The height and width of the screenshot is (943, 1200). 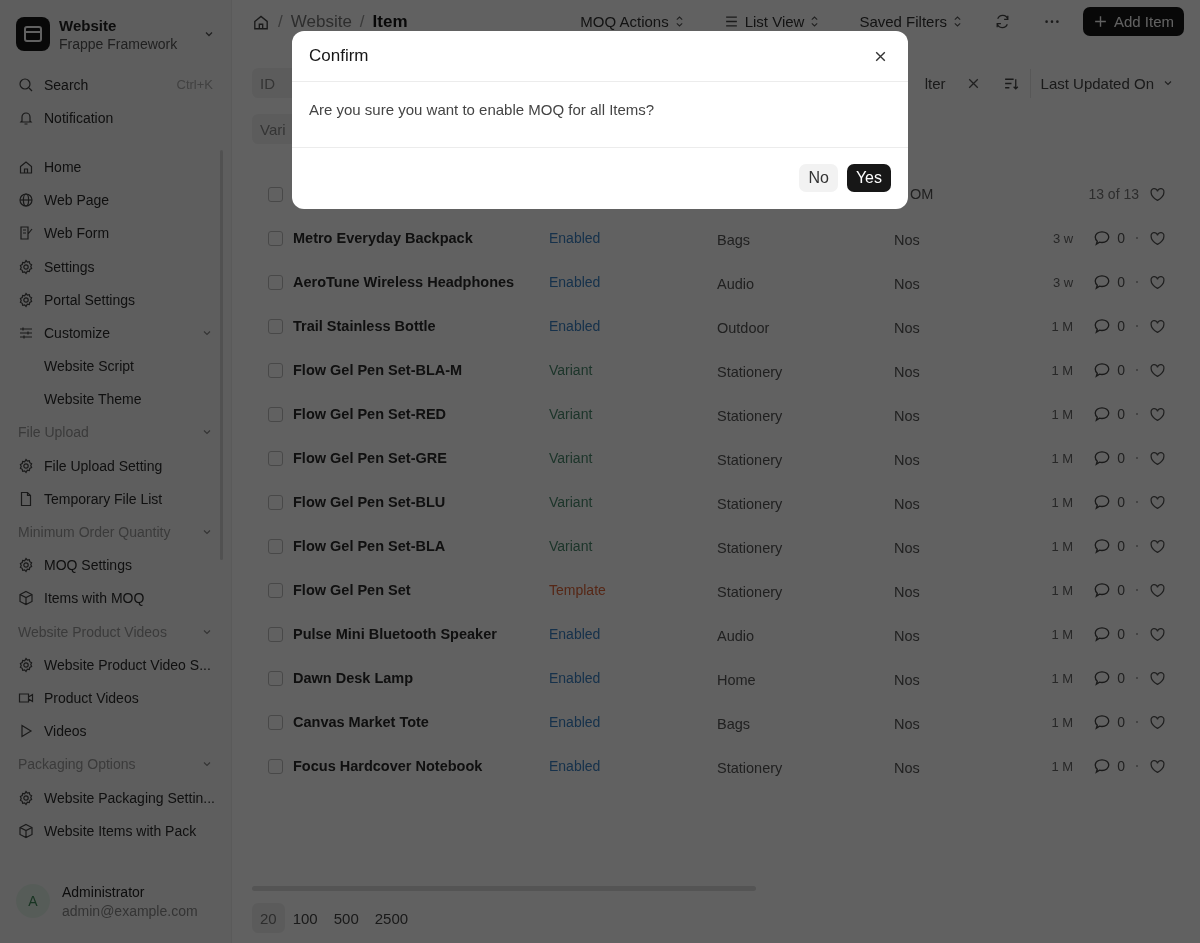 I want to click on sidebar-item: Items with MOQ, so click(x=115, y=598).